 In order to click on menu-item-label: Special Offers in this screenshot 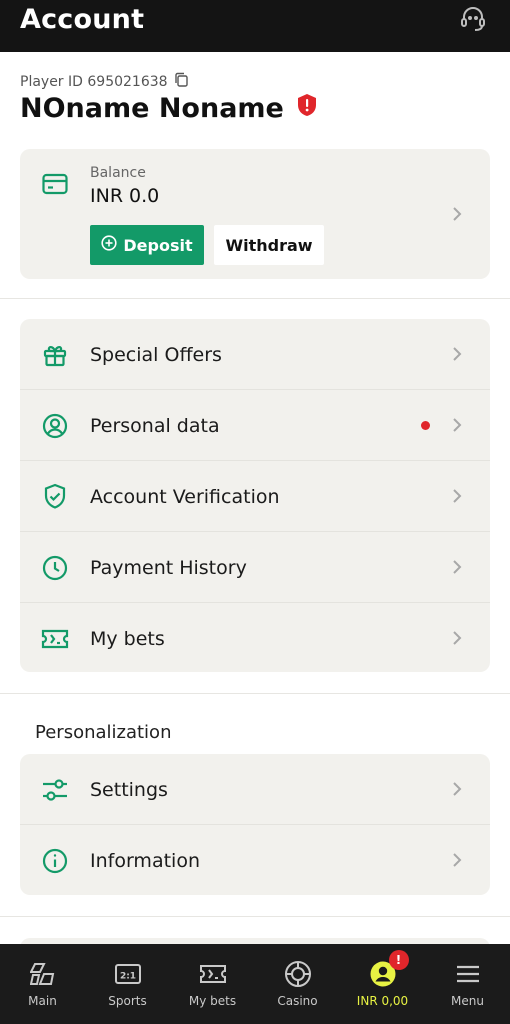, I will do `click(156, 354)`.